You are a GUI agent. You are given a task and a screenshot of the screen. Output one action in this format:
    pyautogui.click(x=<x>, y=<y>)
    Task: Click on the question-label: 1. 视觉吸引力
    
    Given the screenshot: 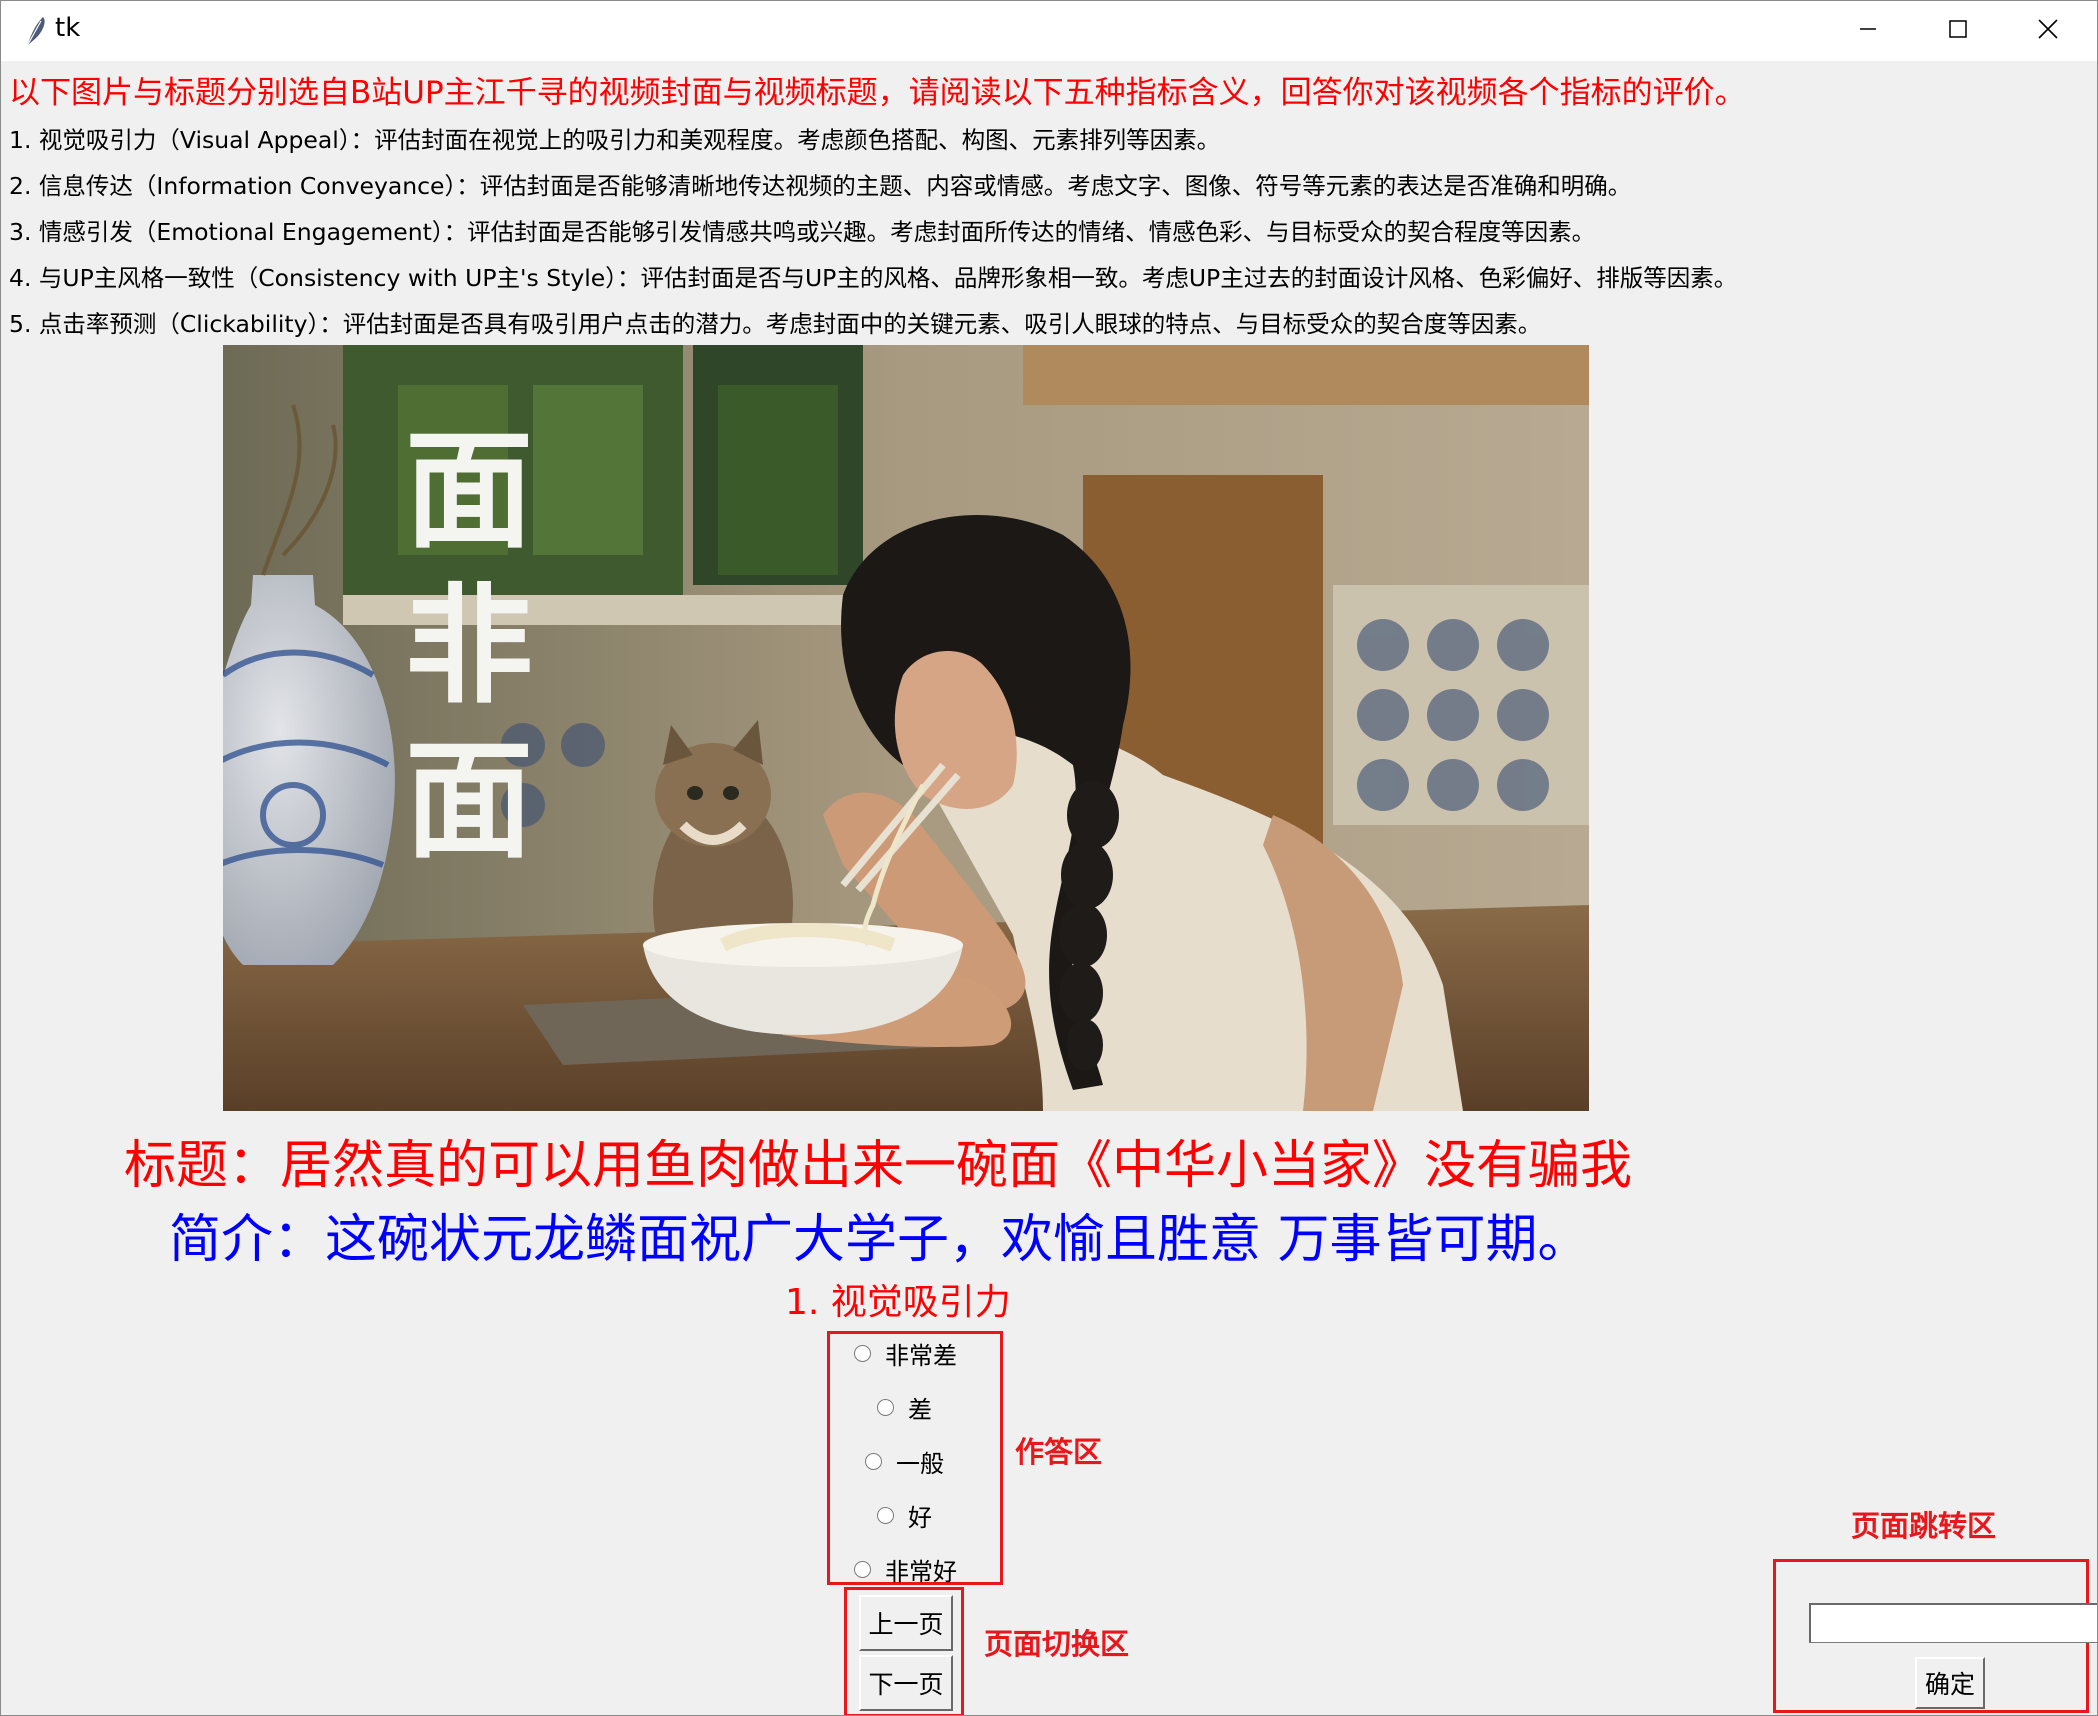 What is the action you would take?
    pyautogui.click(x=898, y=1302)
    